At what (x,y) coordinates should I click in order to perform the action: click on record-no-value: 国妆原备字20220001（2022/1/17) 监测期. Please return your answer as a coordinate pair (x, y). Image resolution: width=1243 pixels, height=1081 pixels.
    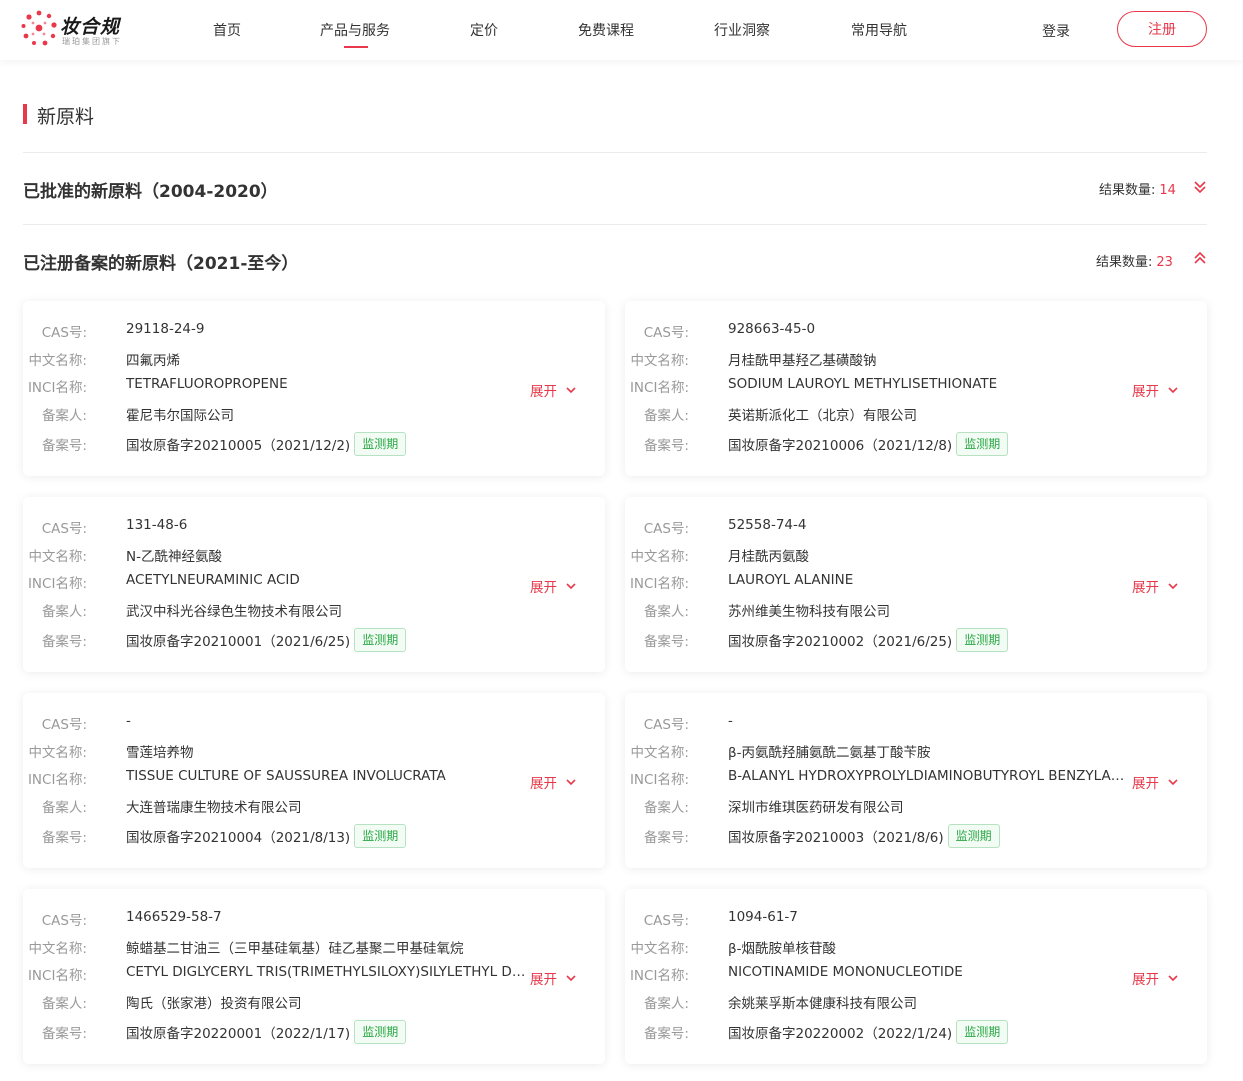
    Looking at the image, I should click on (266, 1033).